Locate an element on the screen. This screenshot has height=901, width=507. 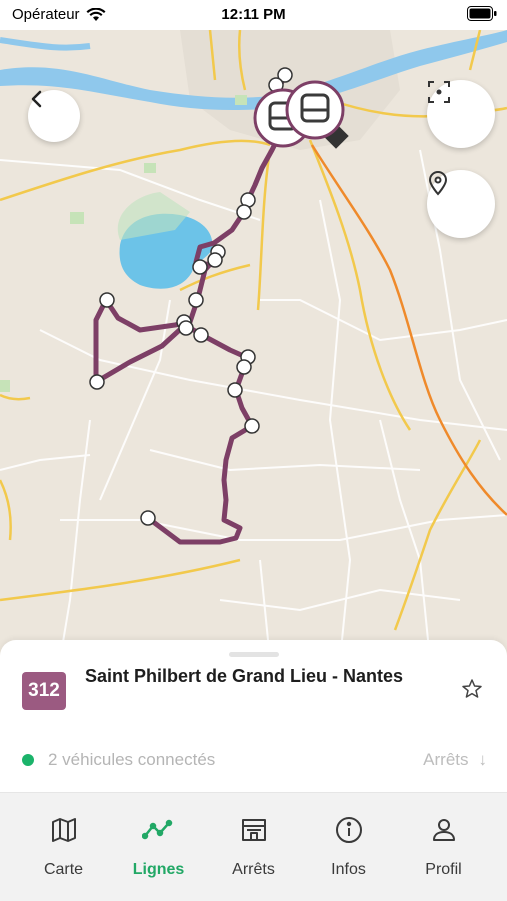
tab-label: Arrêts is located at coordinates (253, 869).